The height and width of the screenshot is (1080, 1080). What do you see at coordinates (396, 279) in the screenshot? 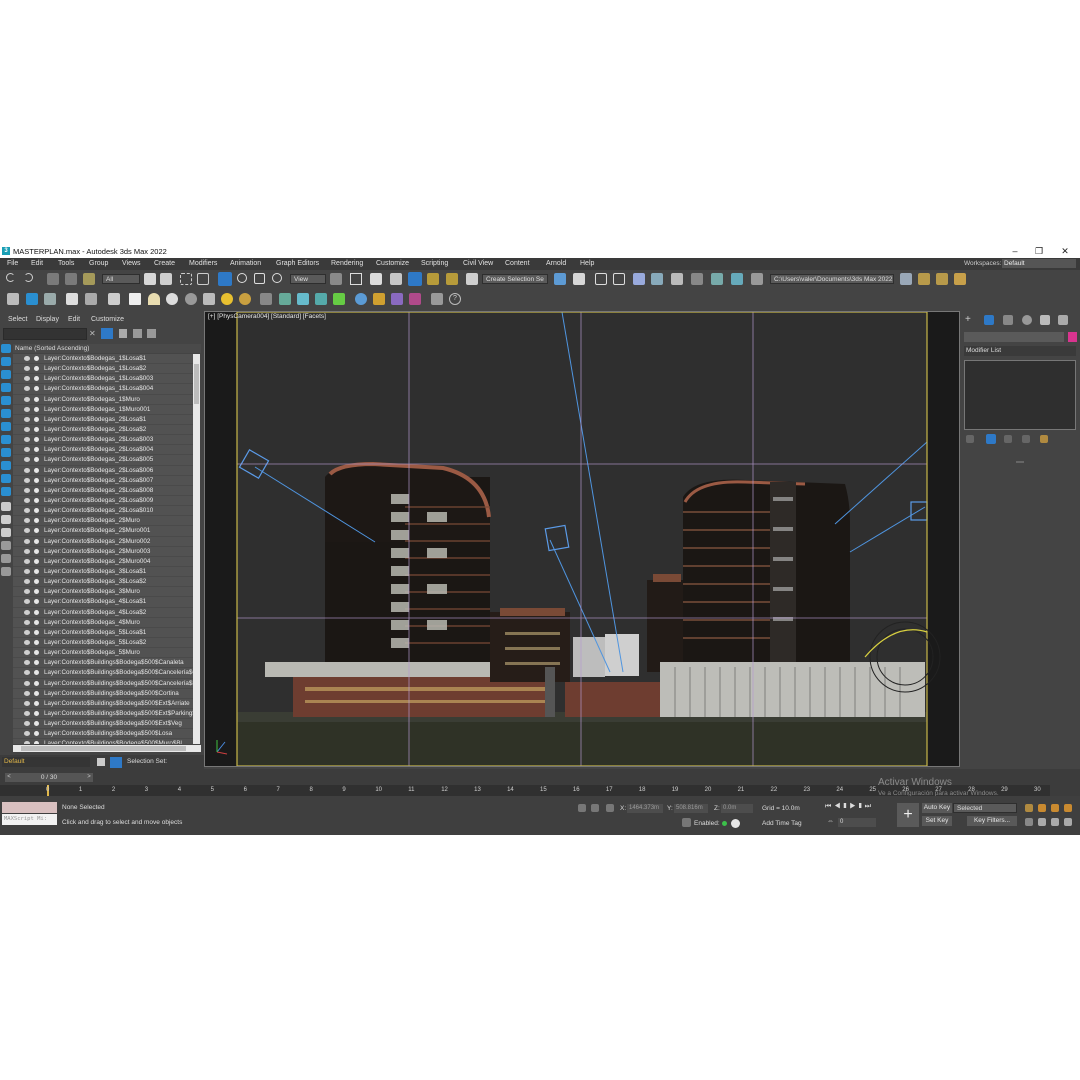
I see `snap-icon` at bounding box center [396, 279].